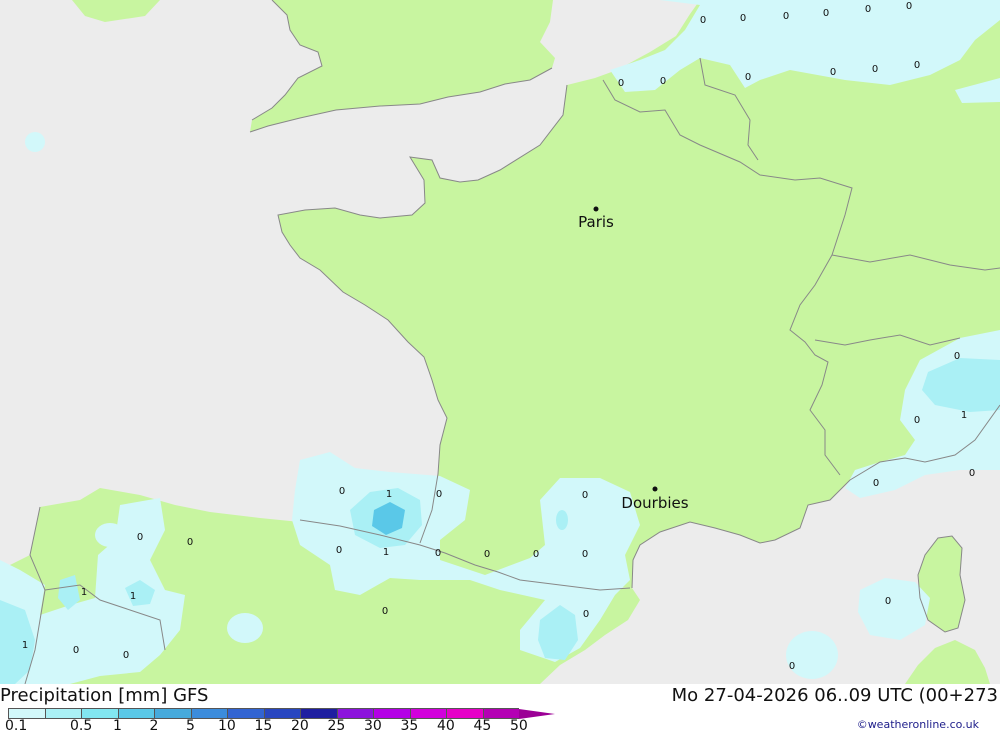 This screenshot has height=734, width=1000. What do you see at coordinates (596, 209) in the screenshot?
I see `city-dot-paris` at bounding box center [596, 209].